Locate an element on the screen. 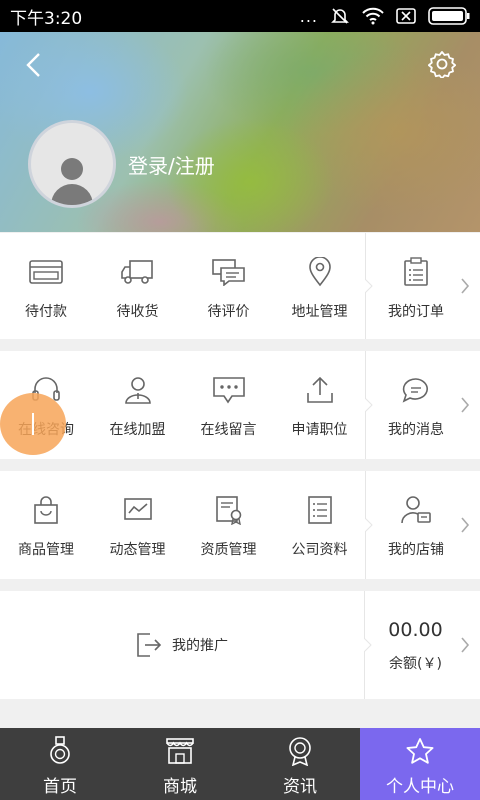 The image size is (480, 800). back-button is located at coordinates (33, 65).